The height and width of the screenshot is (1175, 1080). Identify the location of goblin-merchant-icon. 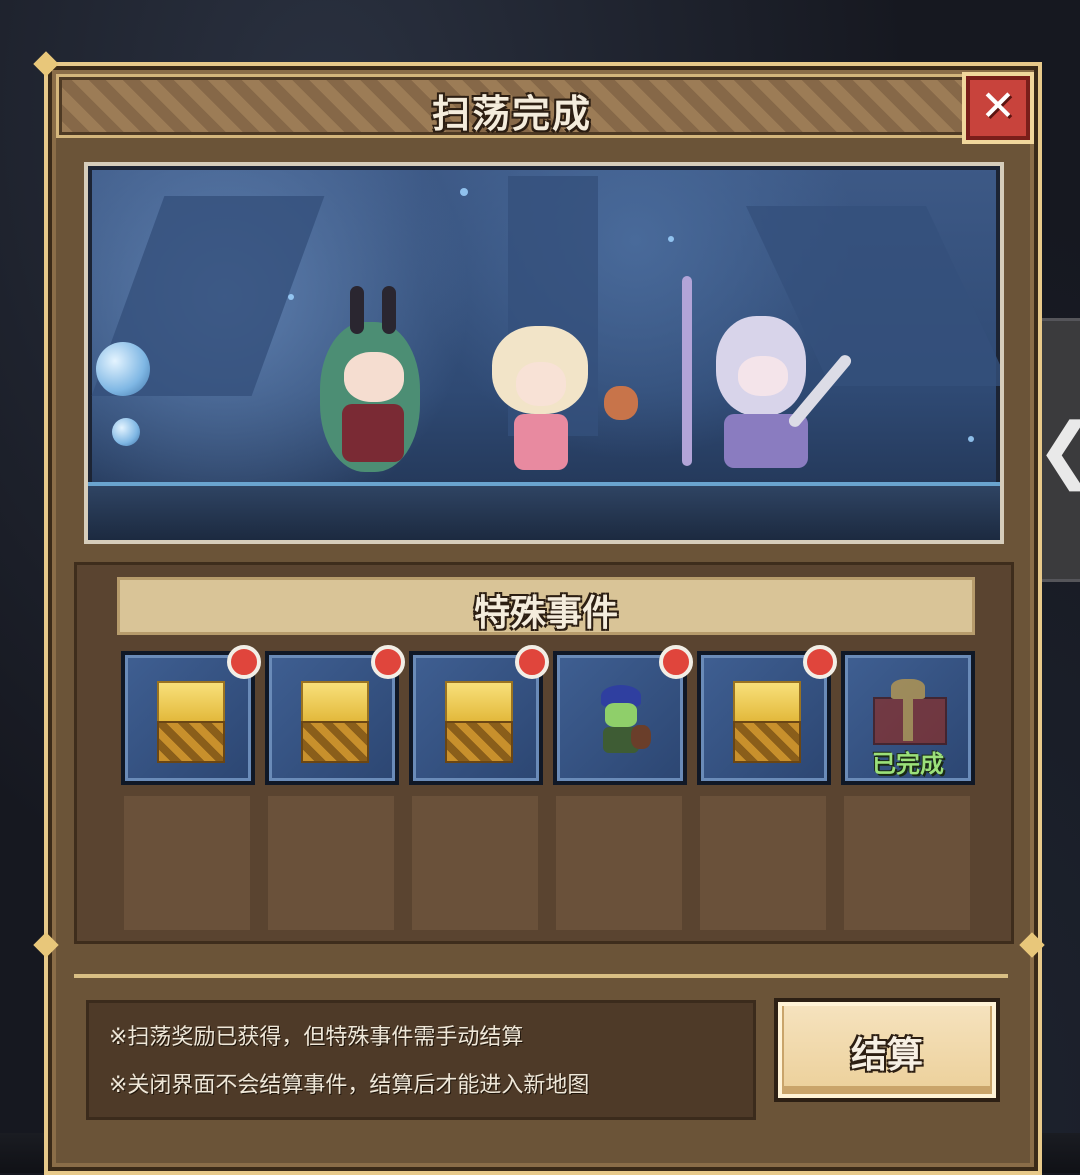
(622, 721).